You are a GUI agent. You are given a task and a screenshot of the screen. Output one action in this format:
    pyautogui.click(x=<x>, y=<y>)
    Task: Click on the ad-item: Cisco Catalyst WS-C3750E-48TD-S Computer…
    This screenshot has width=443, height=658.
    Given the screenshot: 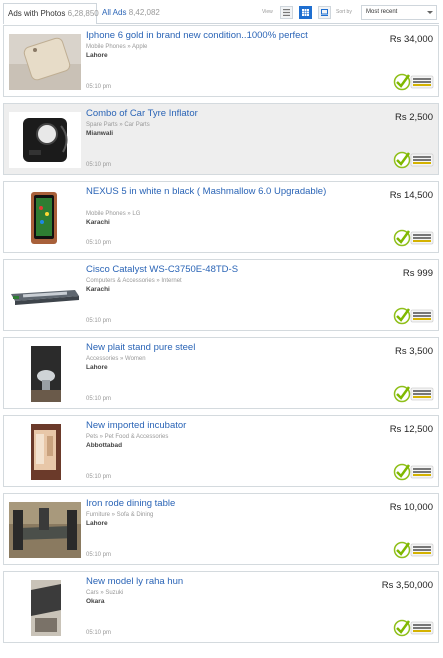 What is the action you would take?
    pyautogui.click(x=221, y=295)
    